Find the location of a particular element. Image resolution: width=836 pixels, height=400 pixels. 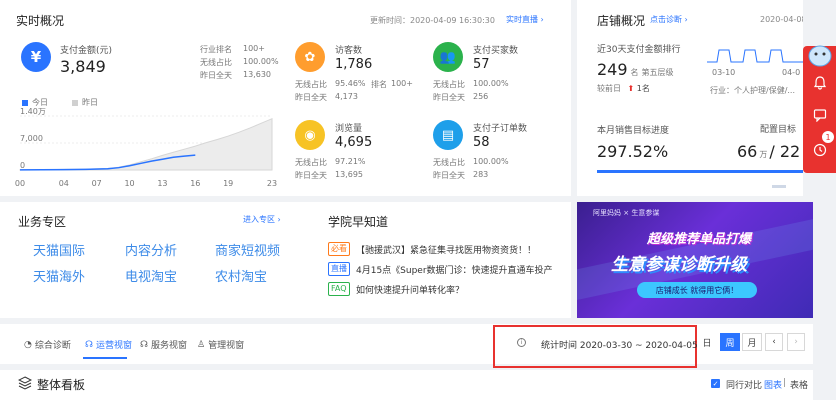

legend-today: 今日 is located at coordinates (35, 102).